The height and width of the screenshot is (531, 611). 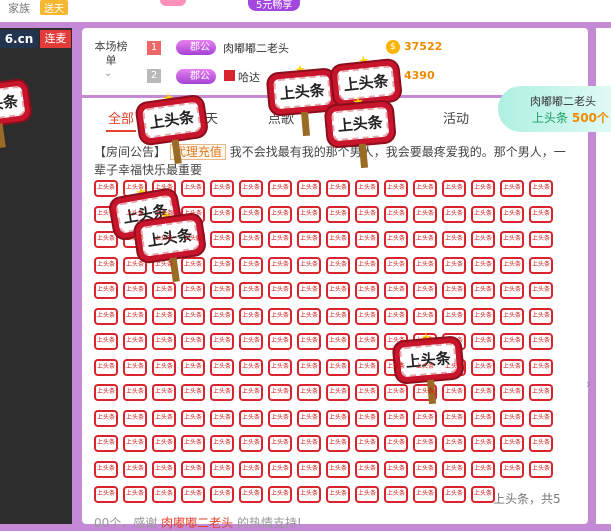 I want to click on banner-gift-line: 上头条 500个, so click(x=570, y=117).